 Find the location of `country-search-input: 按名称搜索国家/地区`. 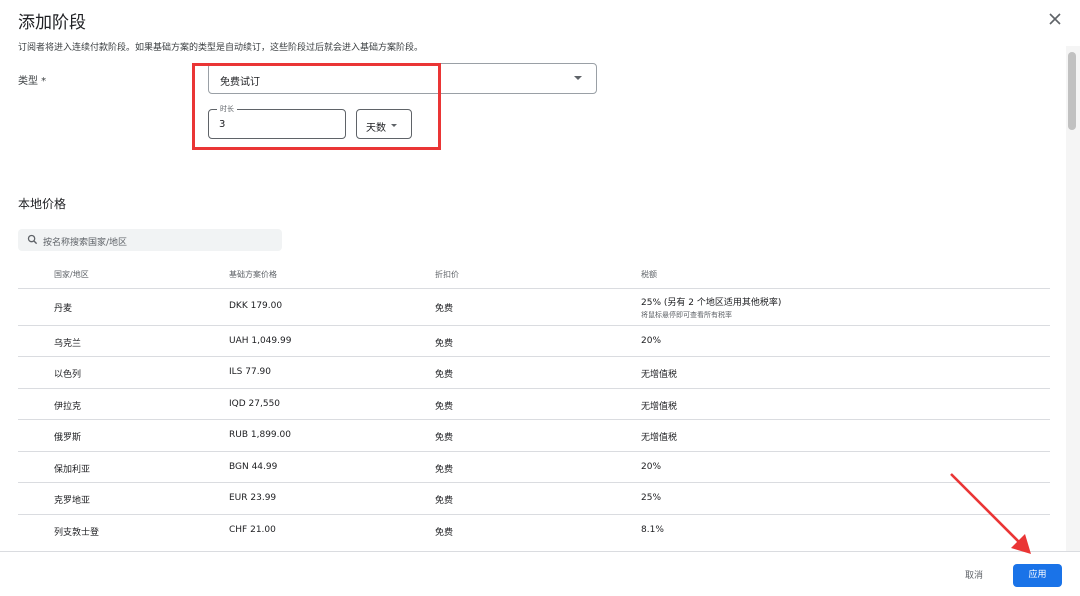

country-search-input: 按名称搜索国家/地区 is located at coordinates (150, 240).